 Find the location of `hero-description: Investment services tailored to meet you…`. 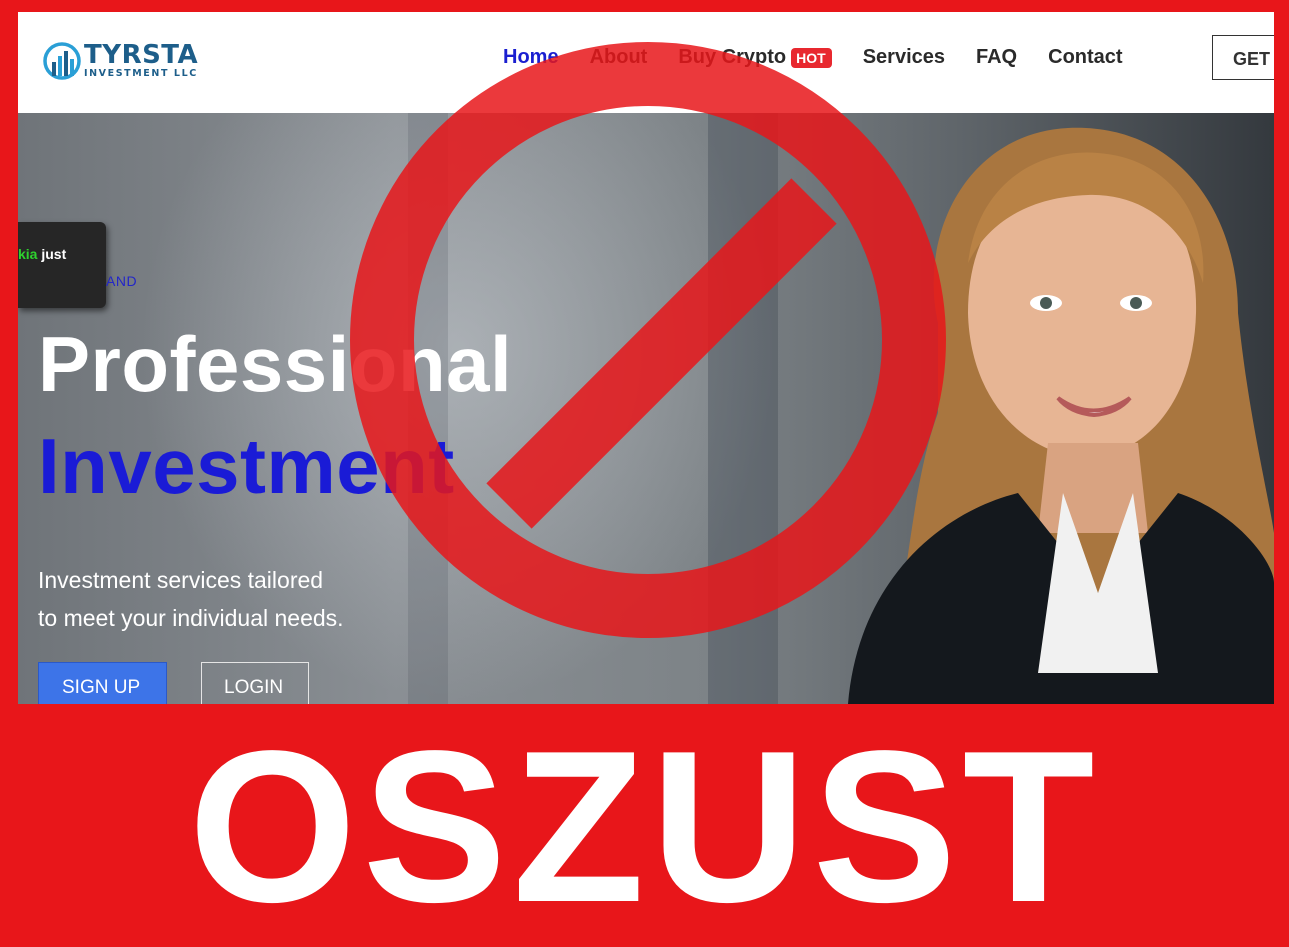

hero-description: Investment services tailored to meet you… is located at coordinates (191, 599).